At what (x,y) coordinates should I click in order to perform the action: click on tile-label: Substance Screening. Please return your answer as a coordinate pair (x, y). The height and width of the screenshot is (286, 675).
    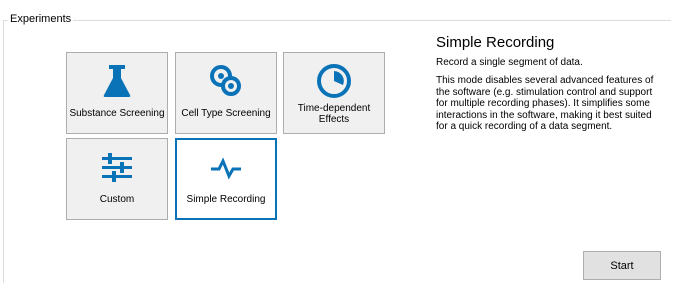
    Looking at the image, I should click on (117, 113).